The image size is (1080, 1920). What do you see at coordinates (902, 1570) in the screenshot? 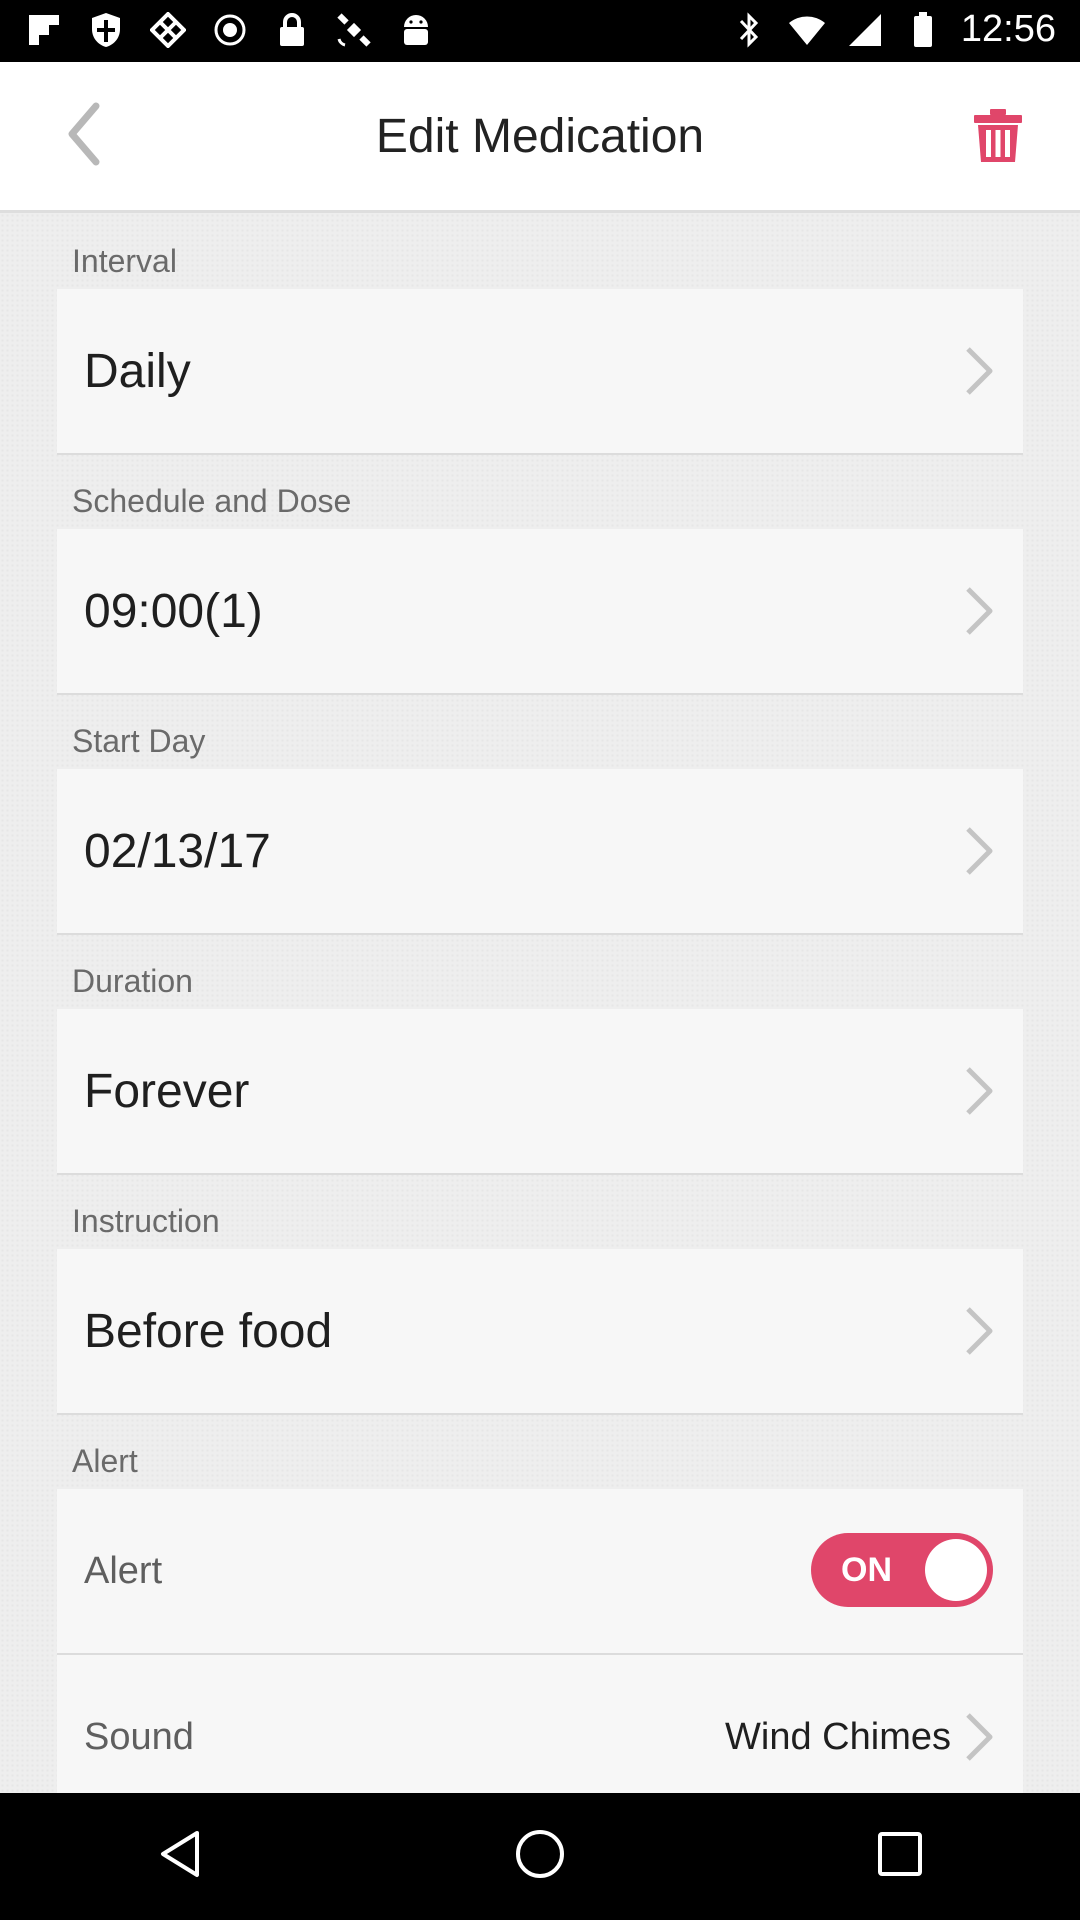
I see `alert-toggle: ON` at bounding box center [902, 1570].